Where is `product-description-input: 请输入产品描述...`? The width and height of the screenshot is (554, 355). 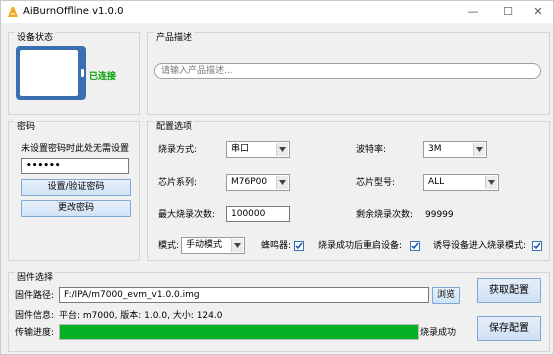 product-description-input: 请输入产品描述... is located at coordinates (347, 71).